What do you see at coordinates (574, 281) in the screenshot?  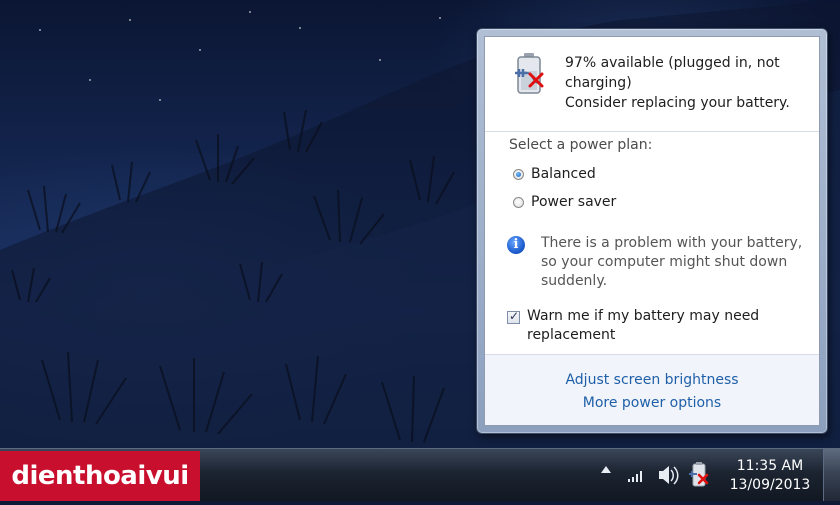 I see `battery-problem-line: suddenly.` at bounding box center [574, 281].